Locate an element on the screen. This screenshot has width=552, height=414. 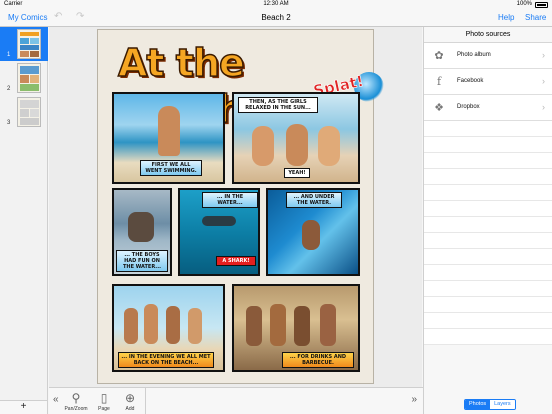
collapse-sources-icon: » is located at coordinates (414, 399).